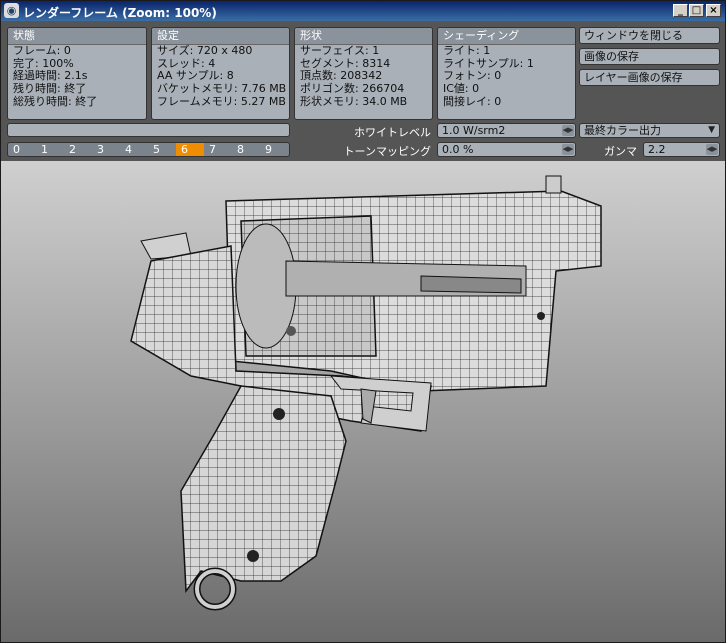 This screenshot has width=726, height=643. I want to click on app-icon: ◉, so click(11, 10).